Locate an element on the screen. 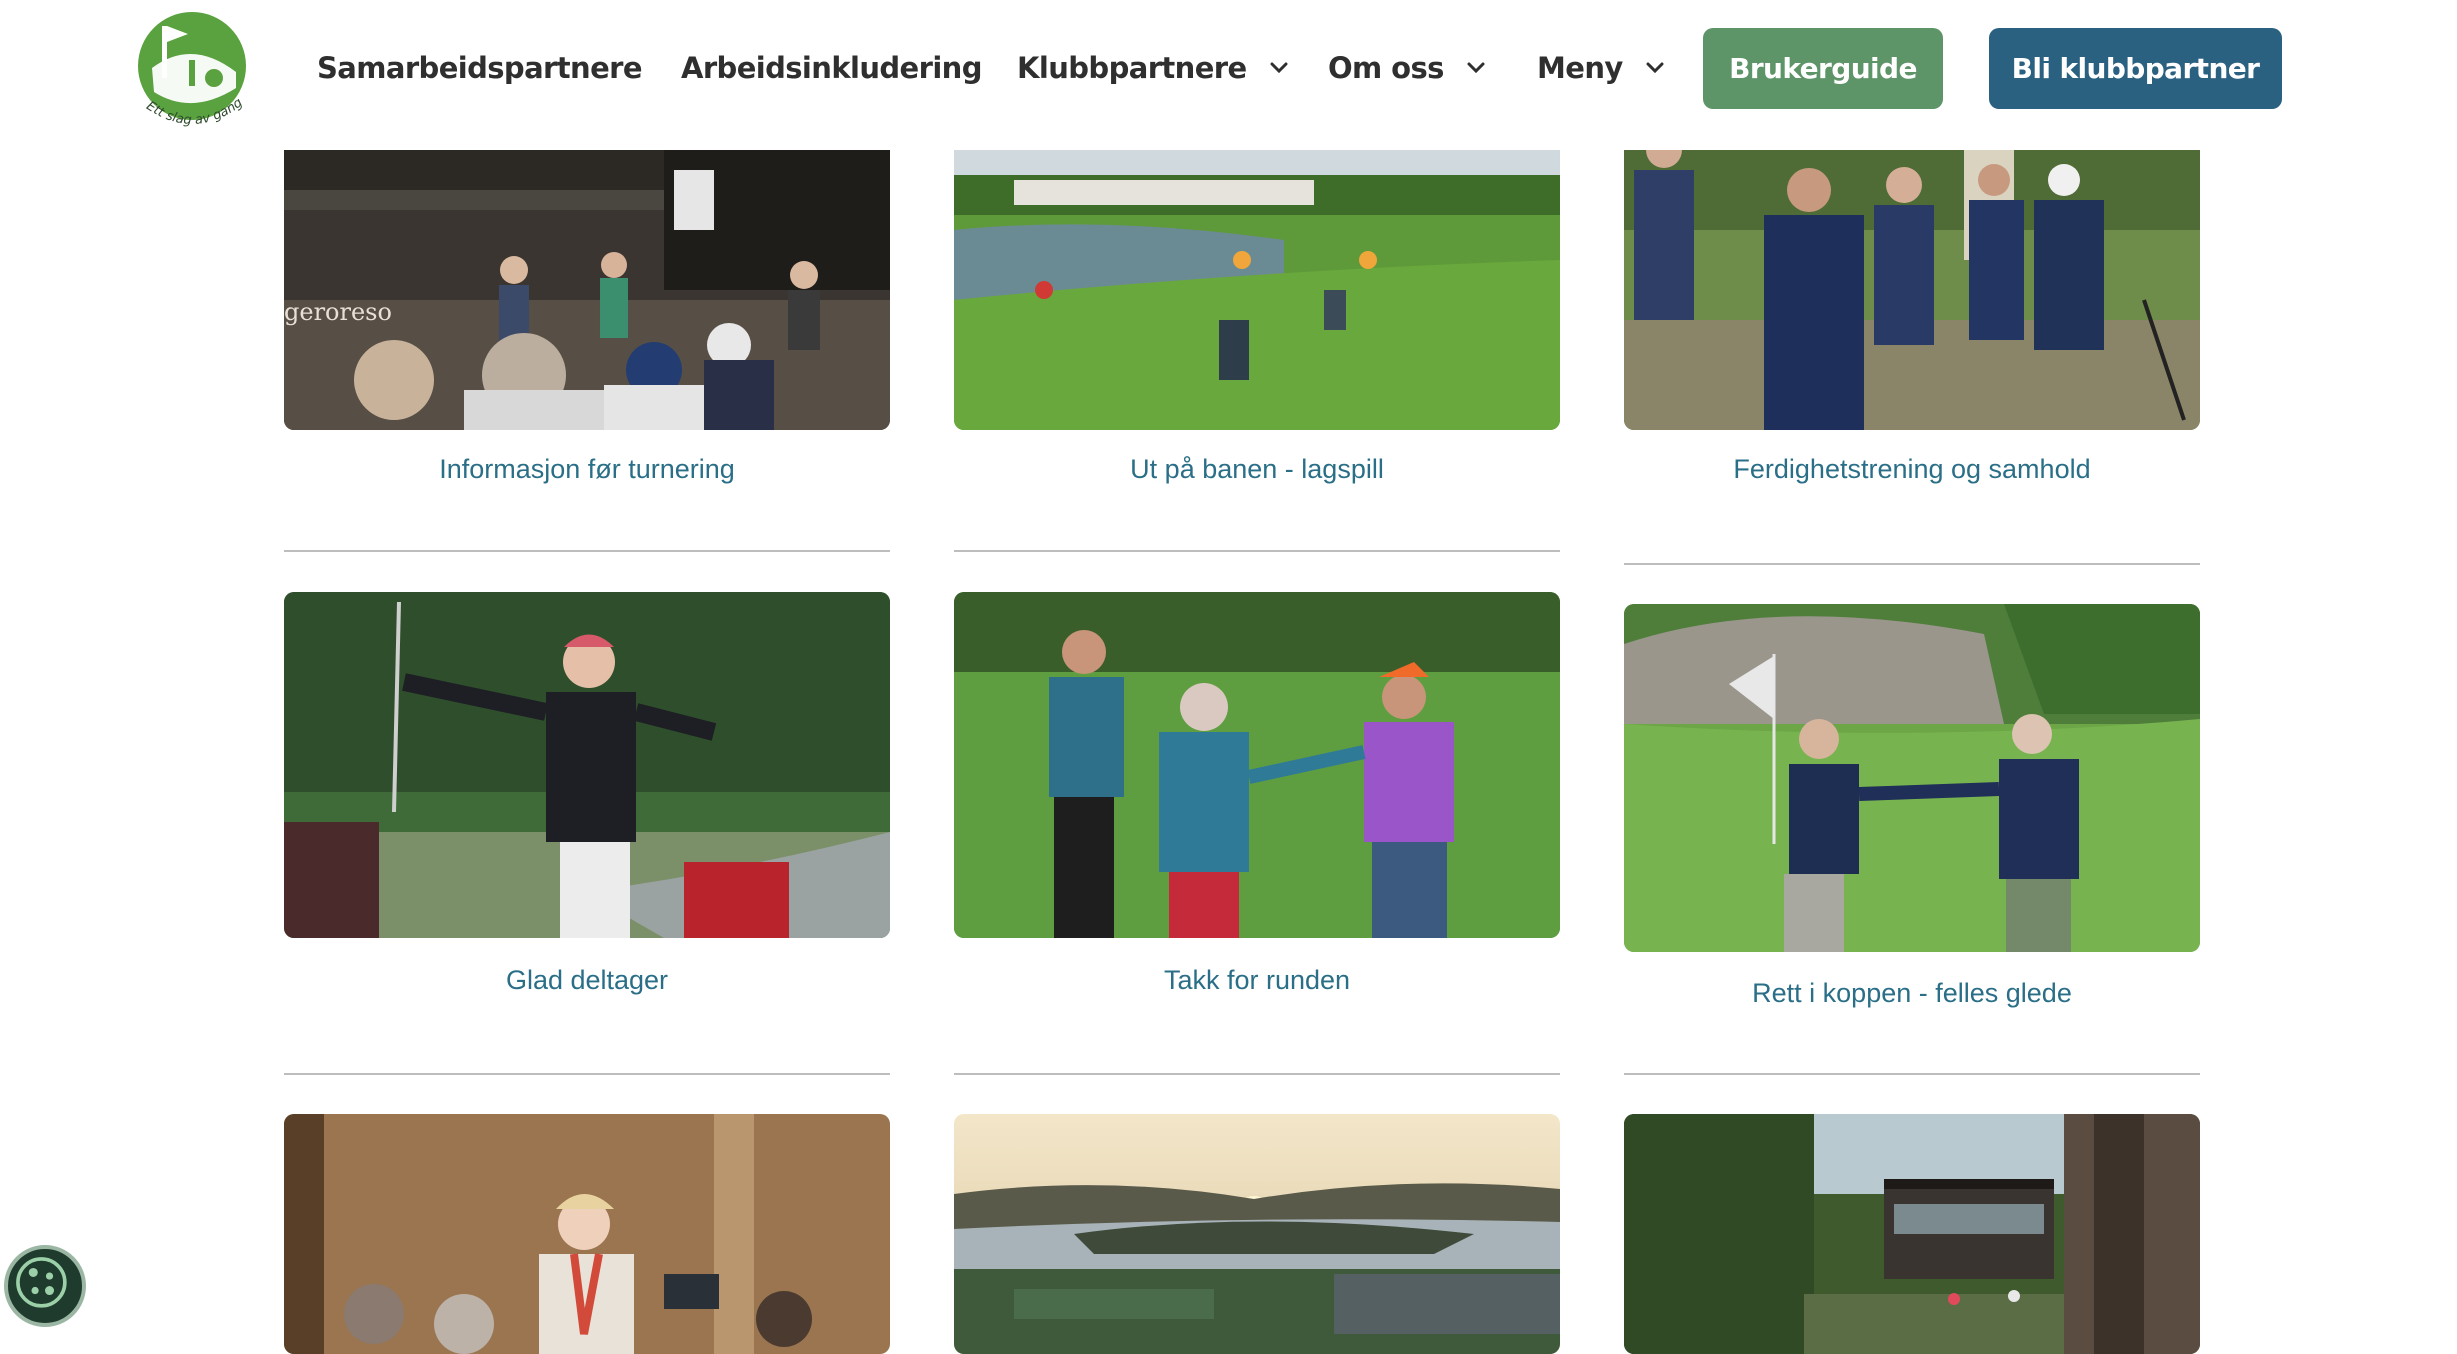  gallery-caption: Ferdighetstrening og samhold is located at coordinates (1912, 469).